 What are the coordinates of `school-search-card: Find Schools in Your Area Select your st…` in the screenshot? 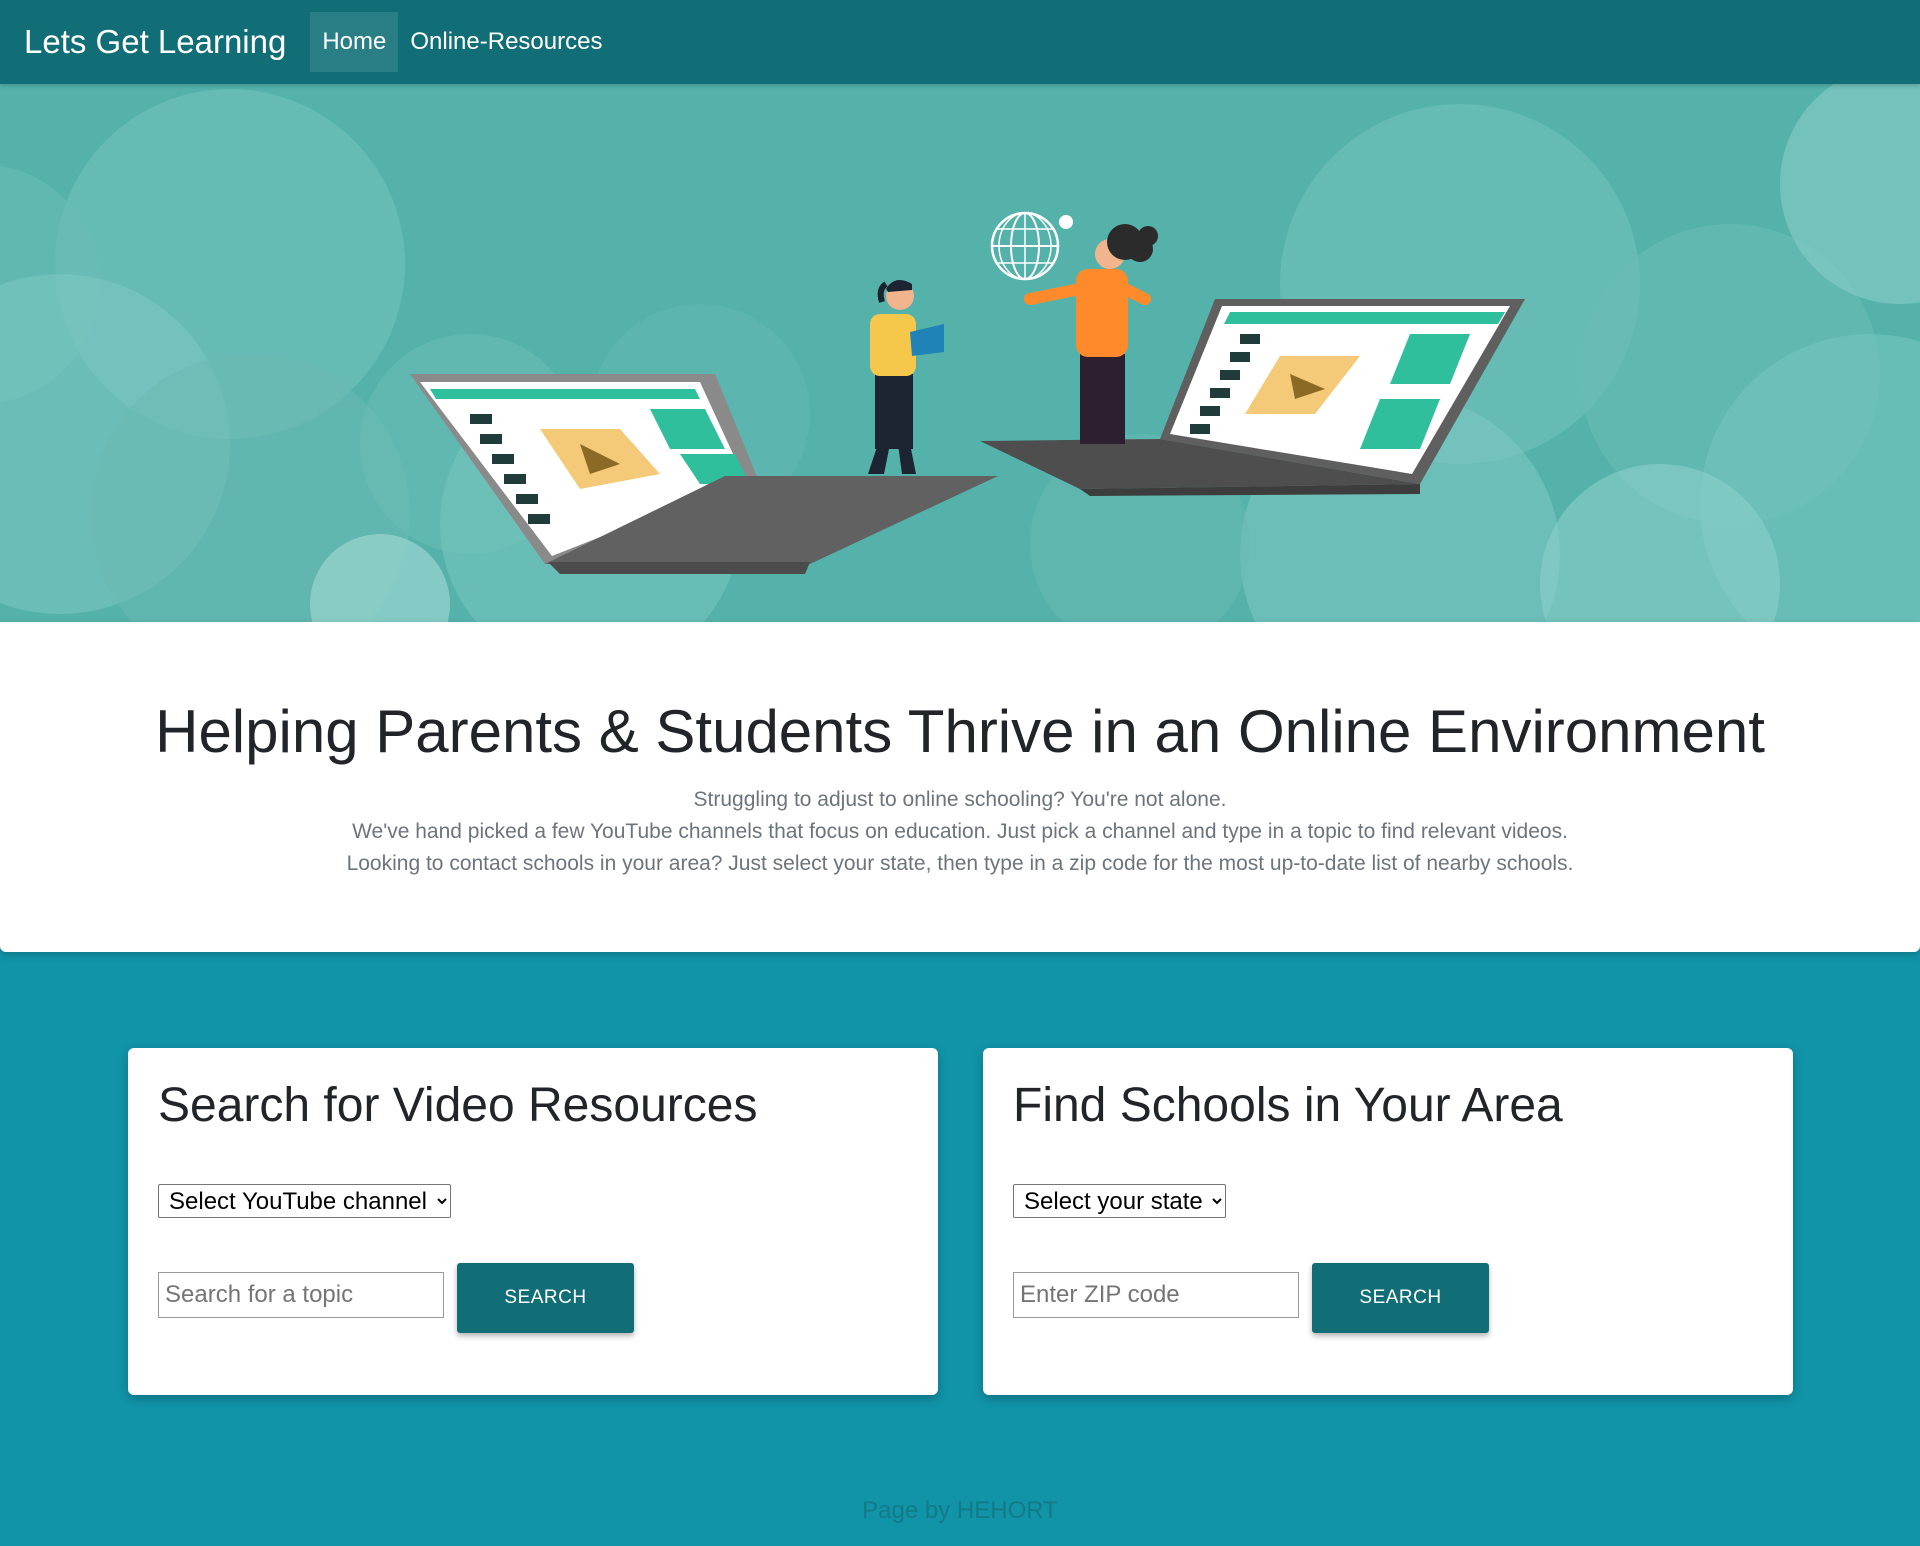 It's located at (1388, 1221).